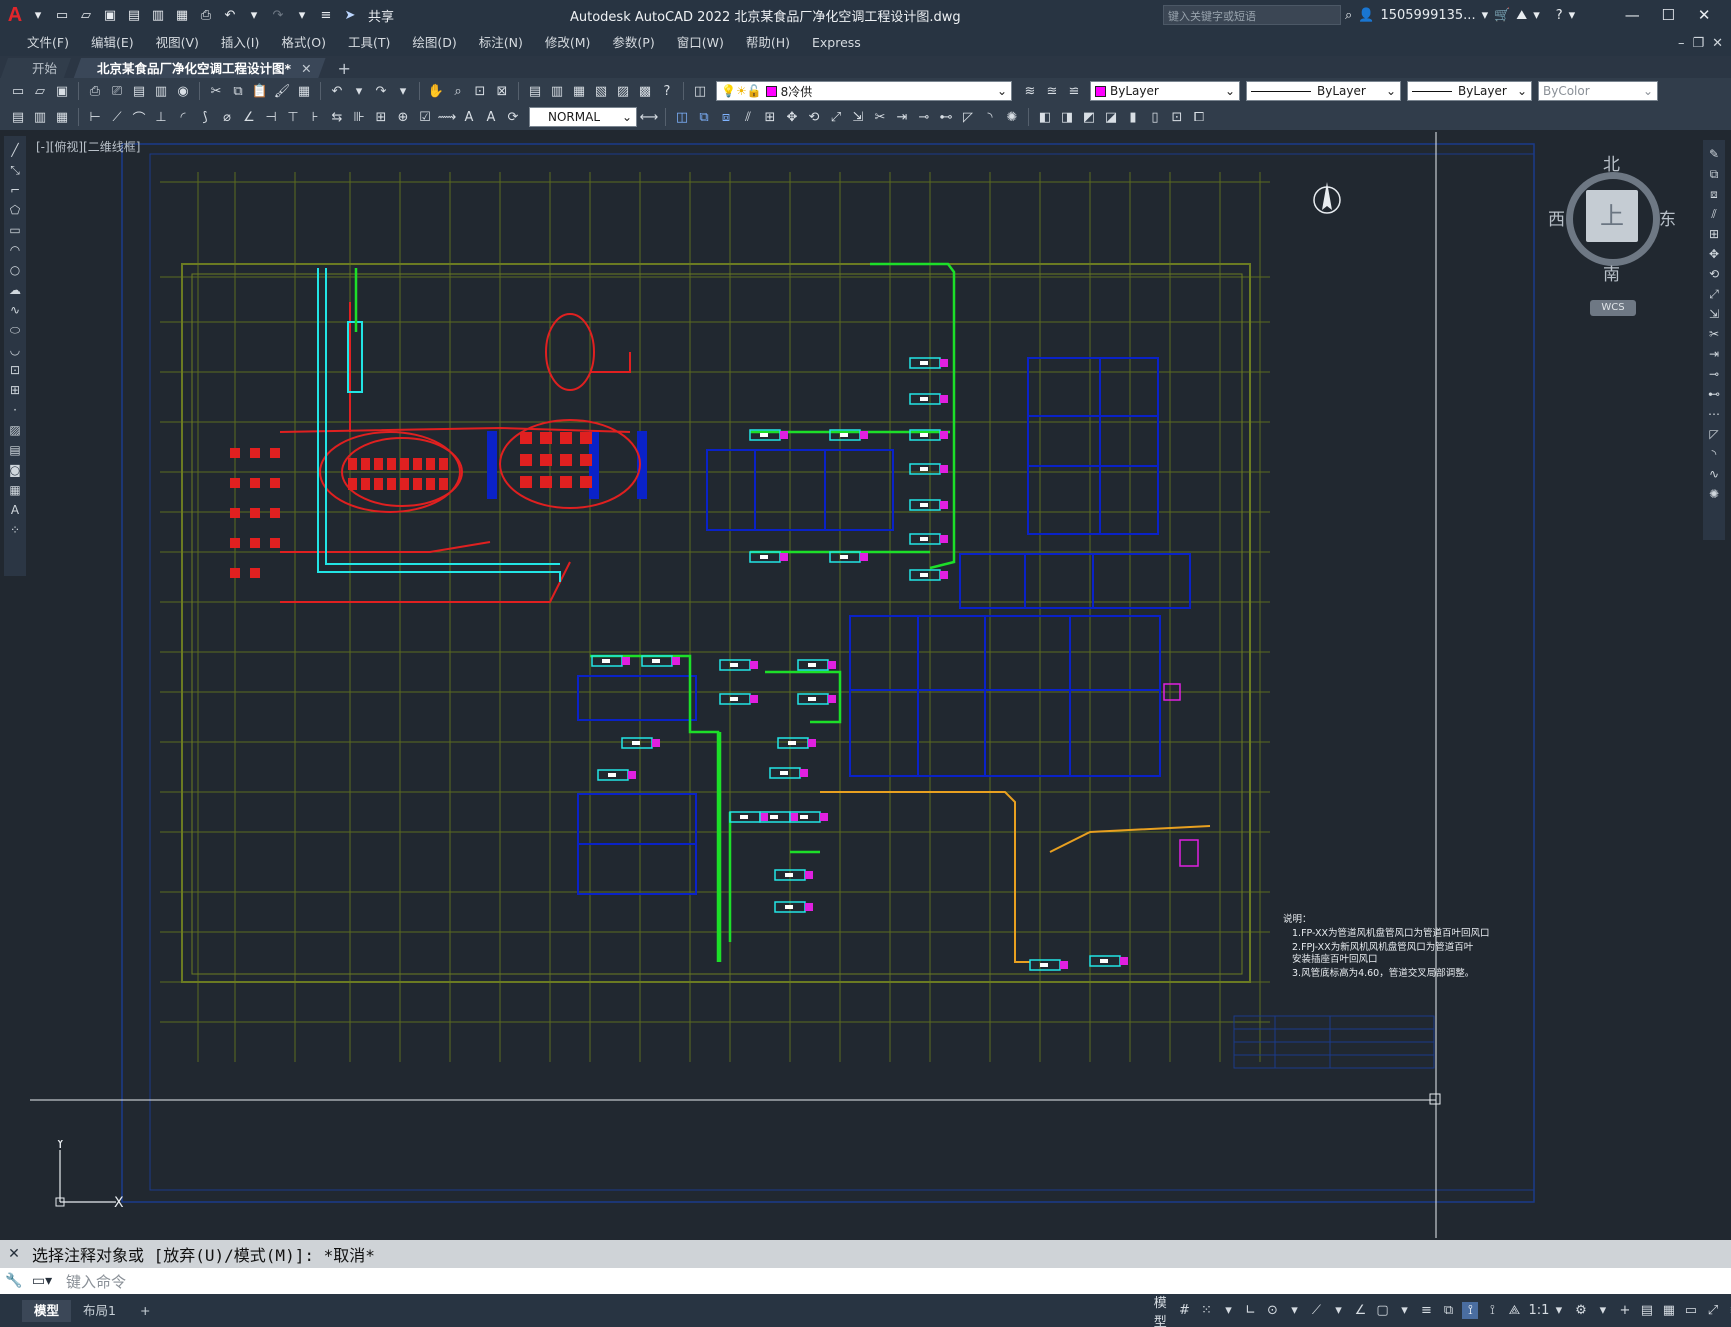  I want to click on jogged-dim-icon: ⟆, so click(205, 117).